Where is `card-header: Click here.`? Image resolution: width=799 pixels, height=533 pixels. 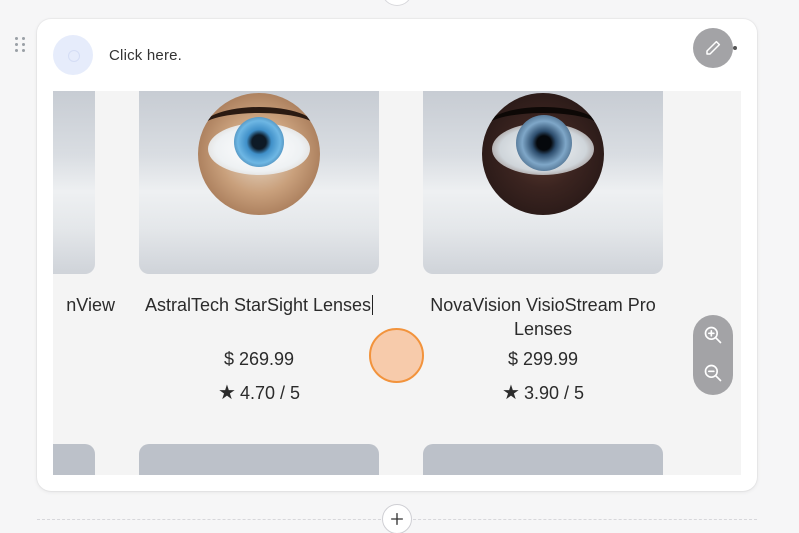
card-header: Click here. is located at coordinates (397, 55).